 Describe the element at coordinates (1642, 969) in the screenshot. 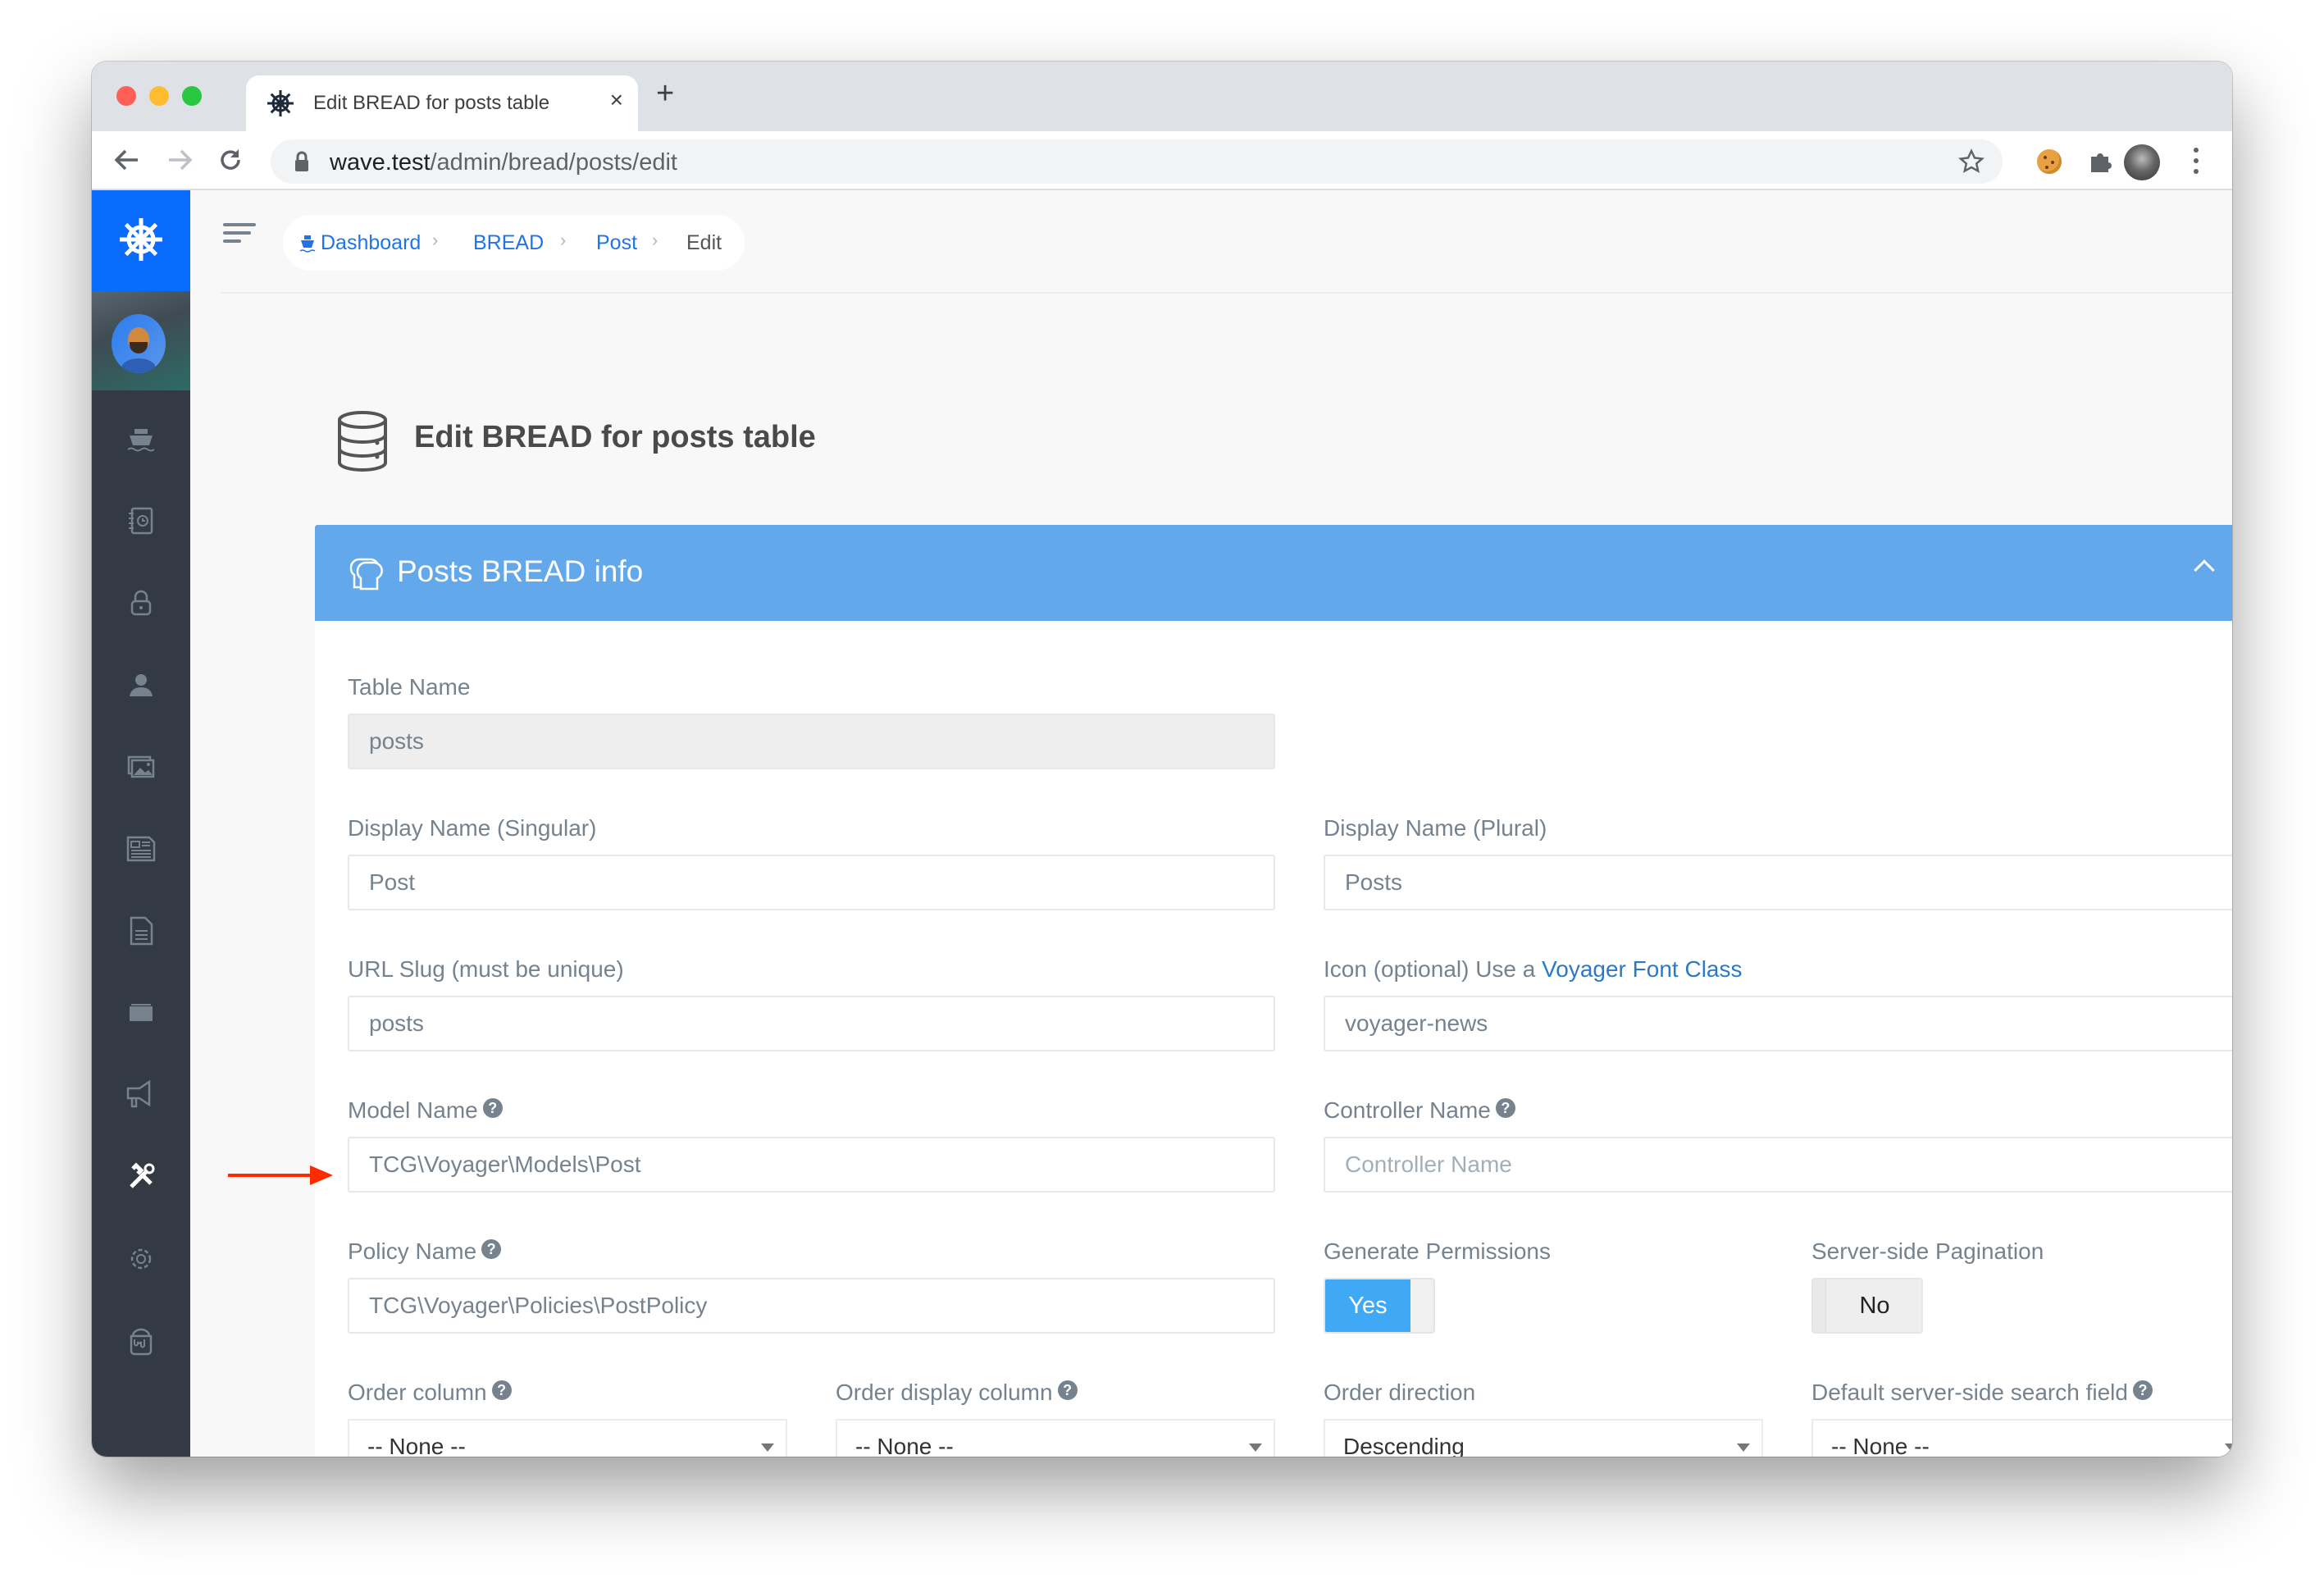

I see `voyager-font-class-link: Voyager Font Class` at that location.